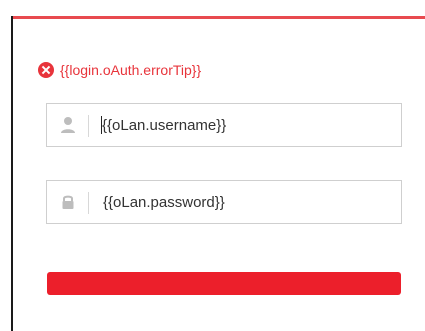 The width and height of the screenshot is (425, 331). I want to click on error-text: {{login.oAuth.errorTip}}, so click(131, 70).